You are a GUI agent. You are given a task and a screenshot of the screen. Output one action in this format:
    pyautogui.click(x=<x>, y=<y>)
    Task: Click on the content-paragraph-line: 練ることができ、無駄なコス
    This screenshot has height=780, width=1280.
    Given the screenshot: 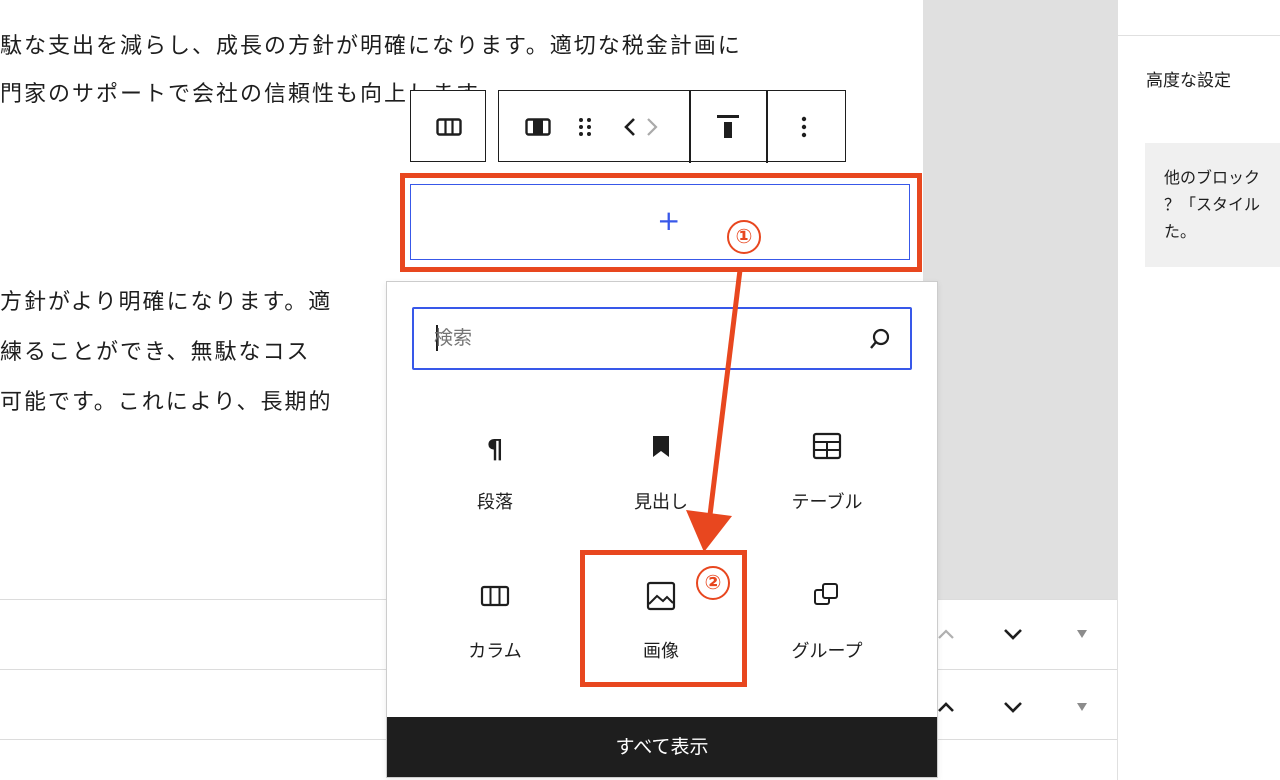 What is the action you would take?
    pyautogui.click(x=155, y=353)
    